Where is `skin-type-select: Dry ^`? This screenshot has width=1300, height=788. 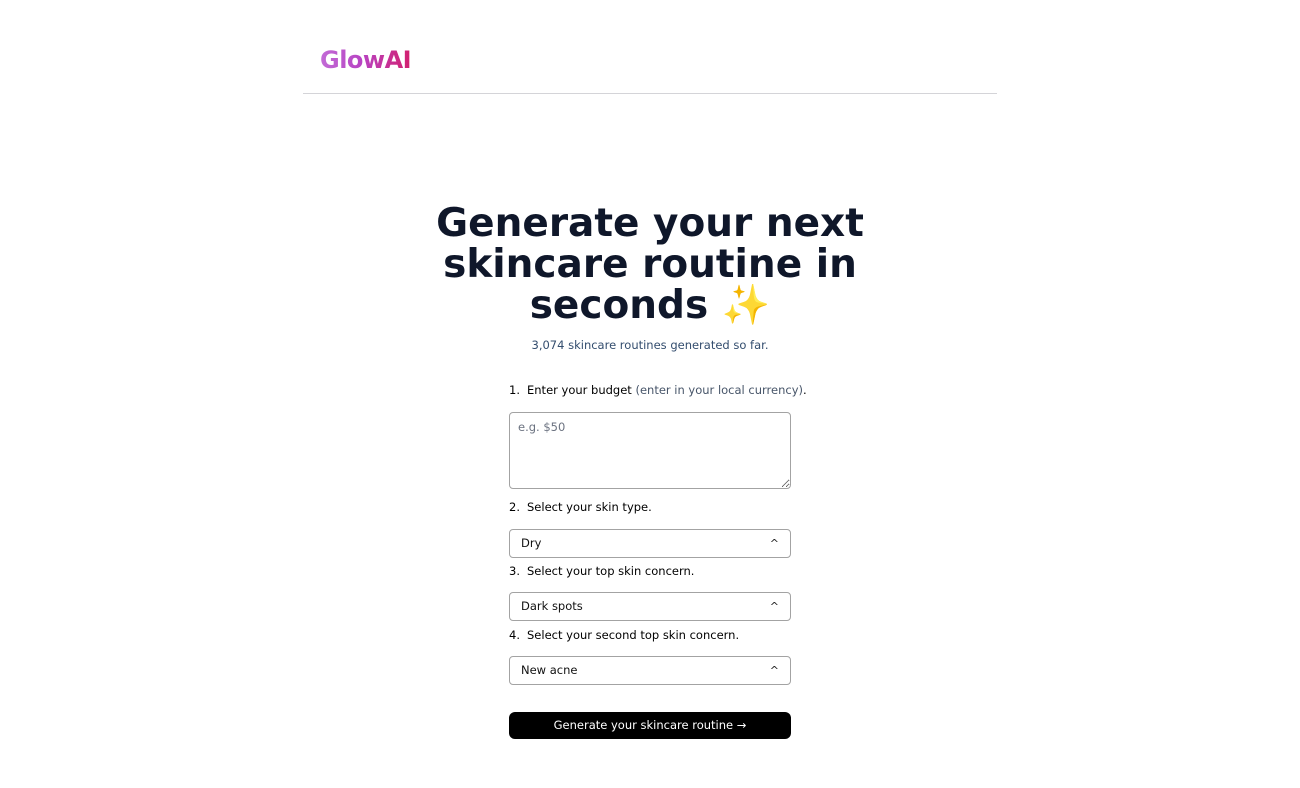 skin-type-select: Dry ^ is located at coordinates (650, 543).